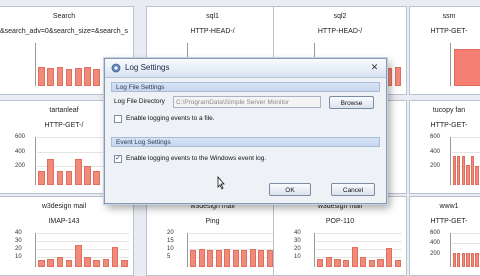 The width and height of the screenshot is (480, 276). Describe the element at coordinates (221, 183) in the screenshot. I see `mouse-cursor-icon` at that location.